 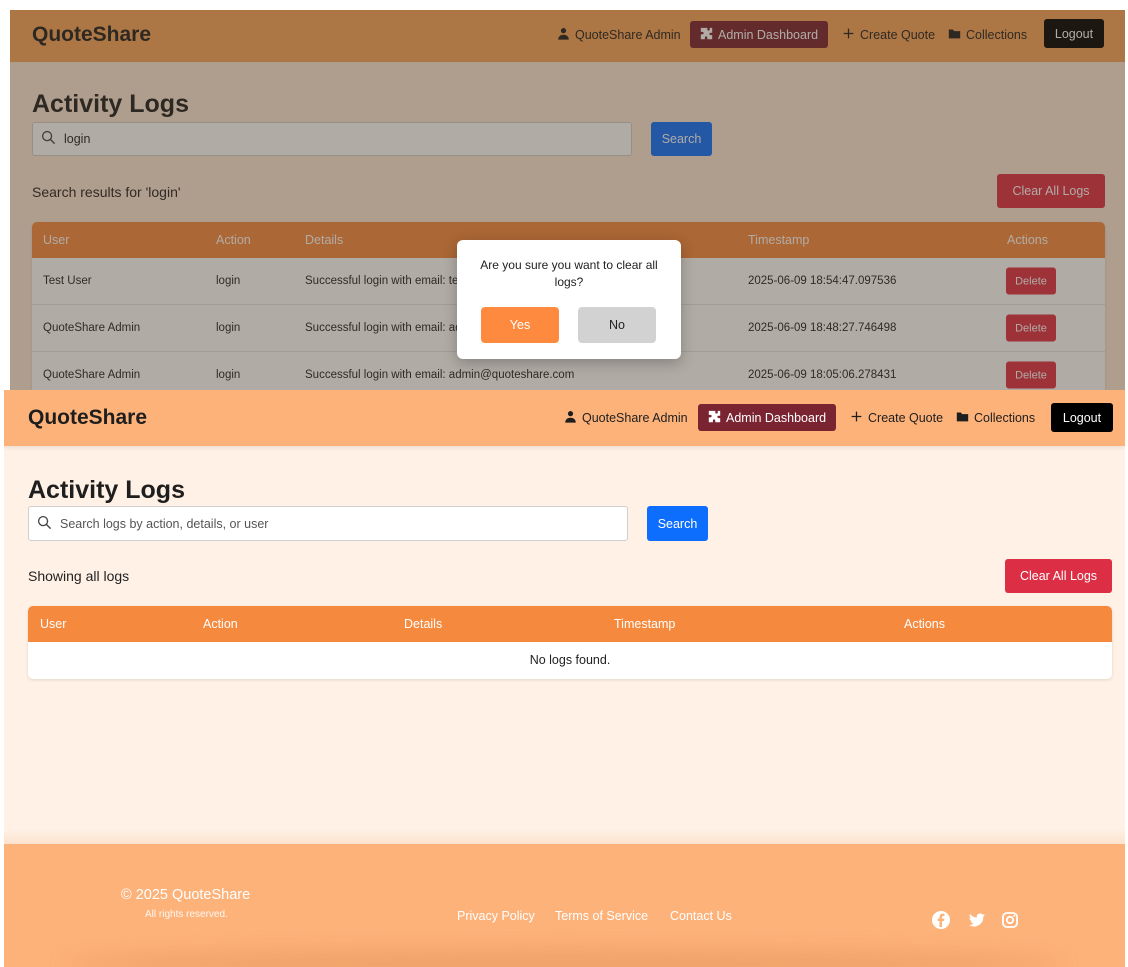 I want to click on footer-copyright: © 2025 QuoteShare, so click(x=186, y=895).